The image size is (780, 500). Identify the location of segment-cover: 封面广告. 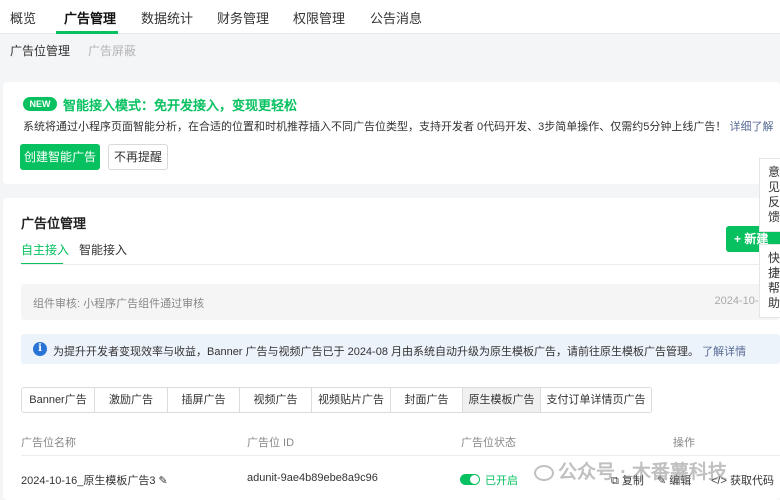
(427, 400).